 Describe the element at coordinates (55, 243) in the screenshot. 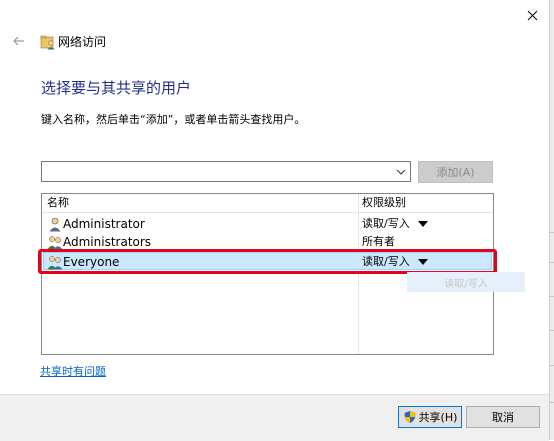

I see `group-icon` at that location.